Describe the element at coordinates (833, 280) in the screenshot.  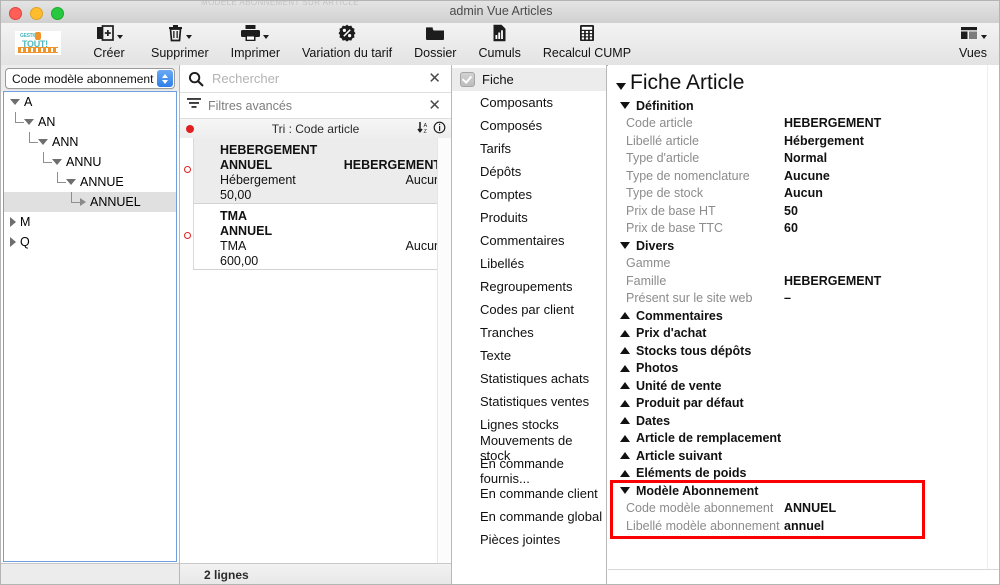
I see `field-value: HEBERGEMENT` at that location.